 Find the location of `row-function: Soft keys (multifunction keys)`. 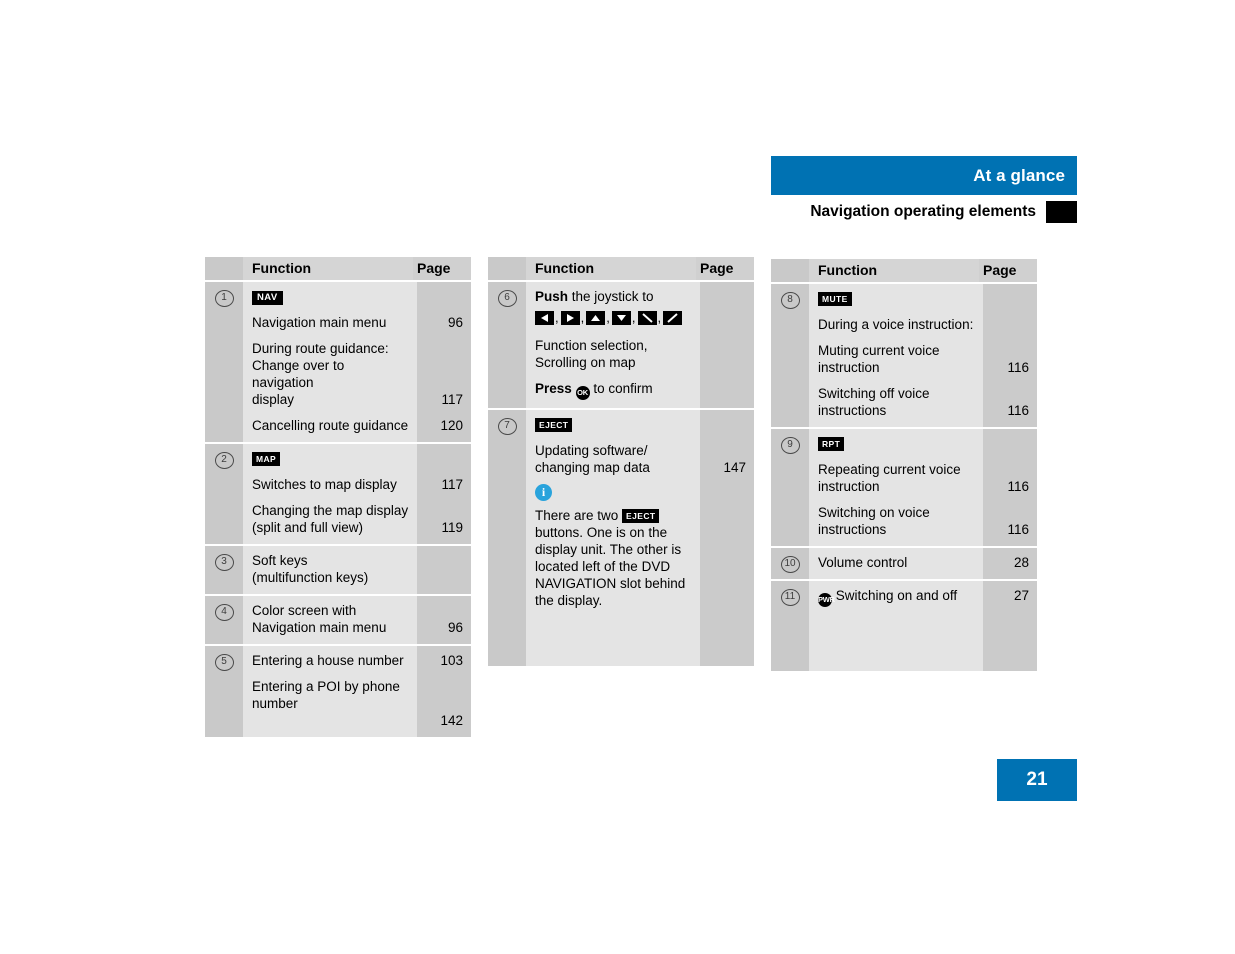

row-function: Soft keys (multifunction keys) is located at coordinates (330, 570).